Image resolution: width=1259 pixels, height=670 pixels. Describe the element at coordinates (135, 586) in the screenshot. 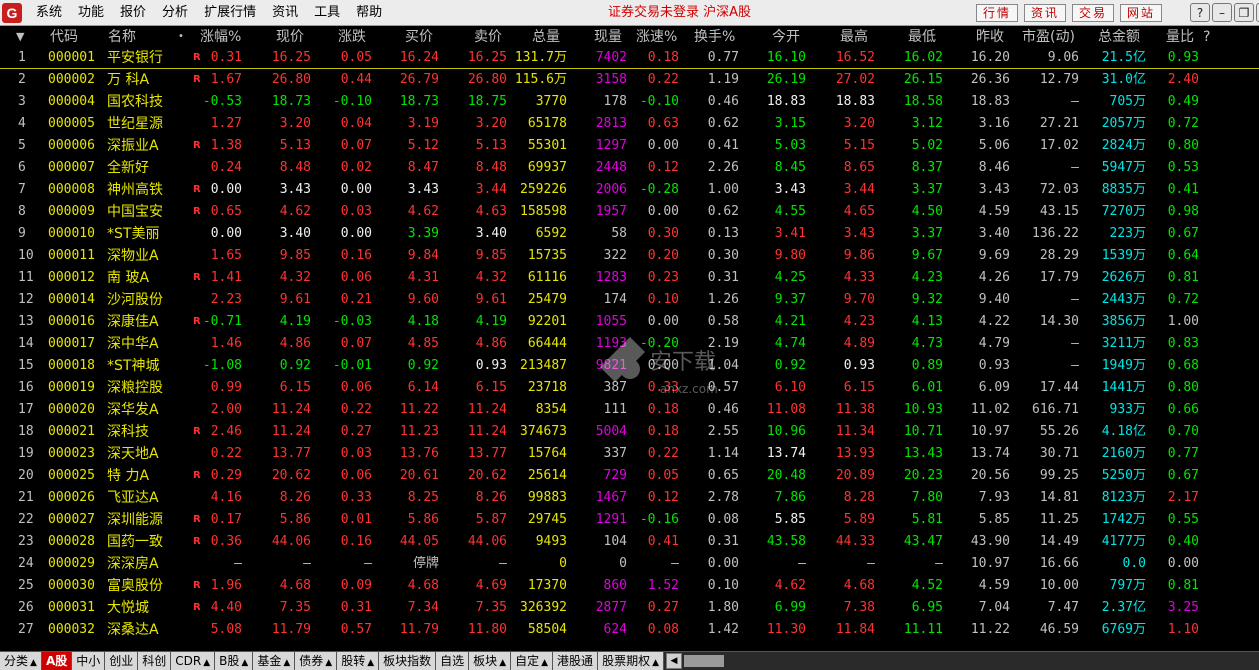

I see `stock-name: 富奥股份` at that location.